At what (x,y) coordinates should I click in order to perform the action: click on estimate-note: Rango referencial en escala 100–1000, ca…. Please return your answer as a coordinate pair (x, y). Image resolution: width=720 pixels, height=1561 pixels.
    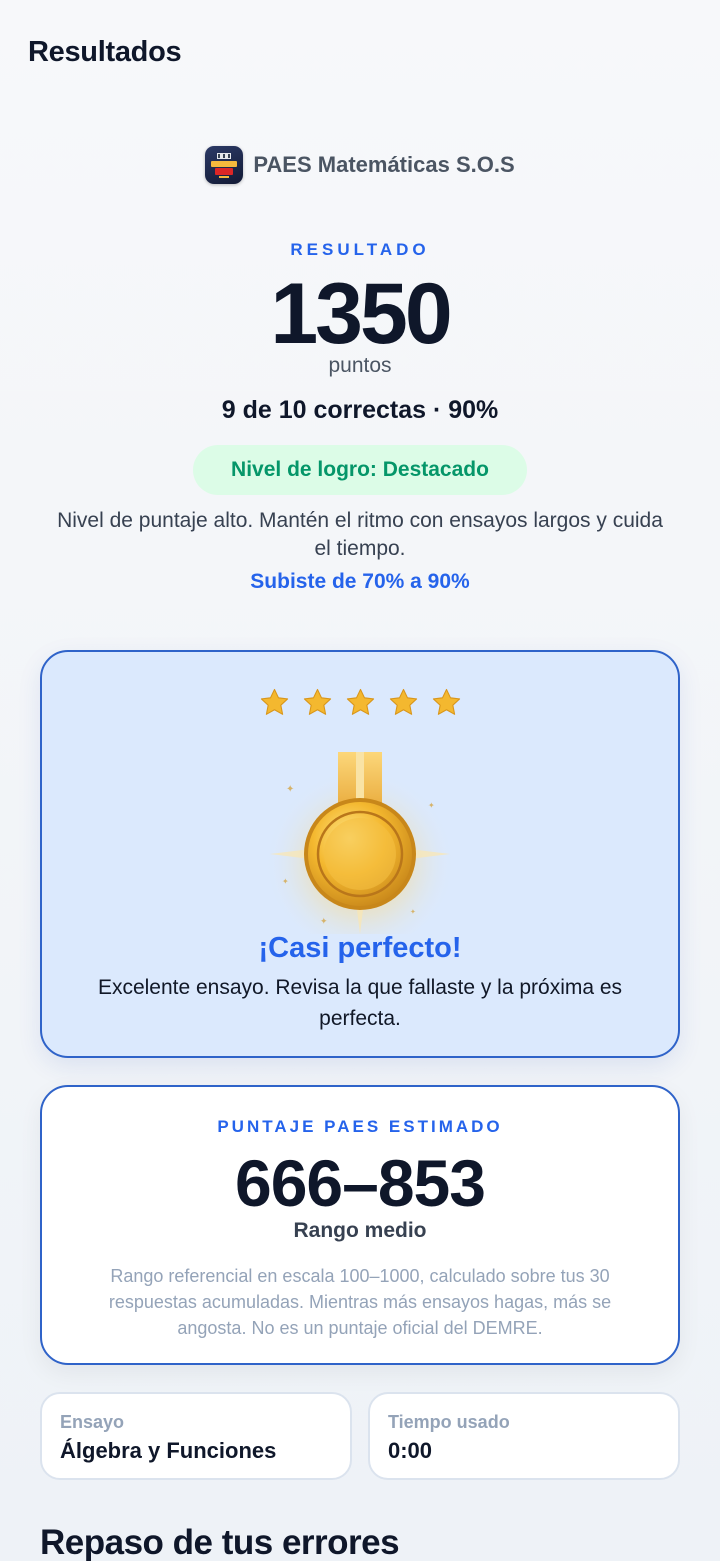
    Looking at the image, I should click on (360, 1302).